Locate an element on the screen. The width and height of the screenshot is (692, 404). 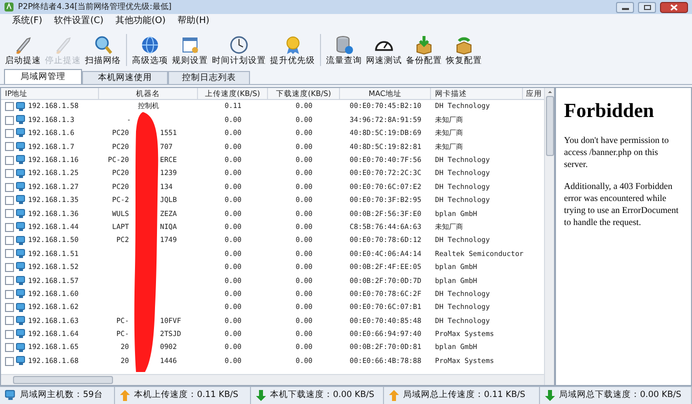
toolbar-button: 高级选项 is located at coordinates (150, 52).